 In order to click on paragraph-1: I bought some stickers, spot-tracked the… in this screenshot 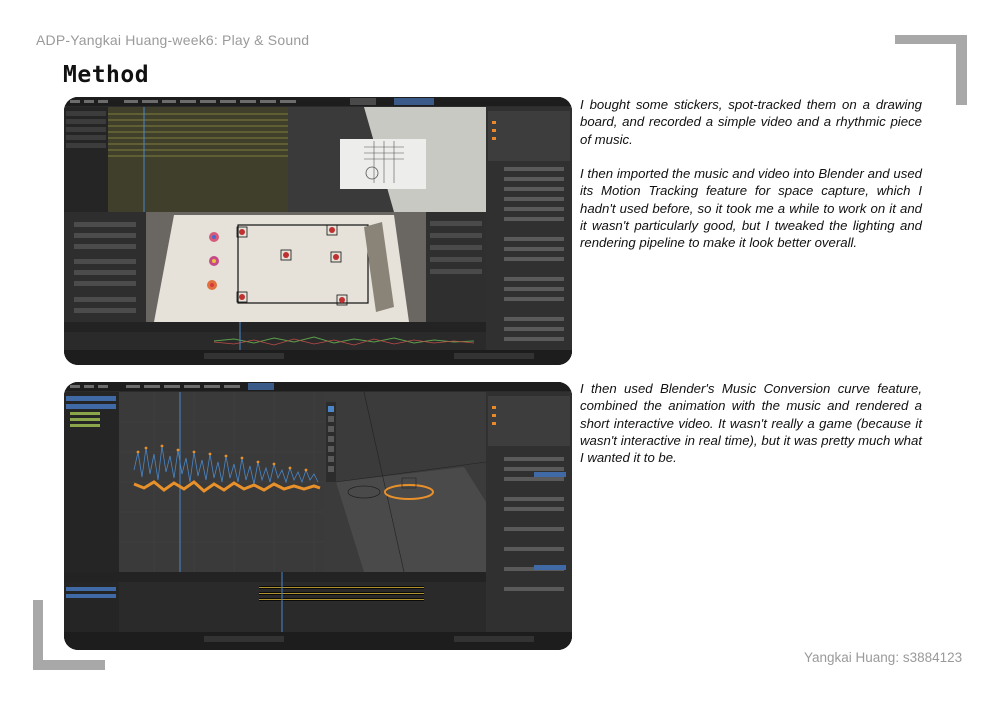, I will do `click(751, 122)`.